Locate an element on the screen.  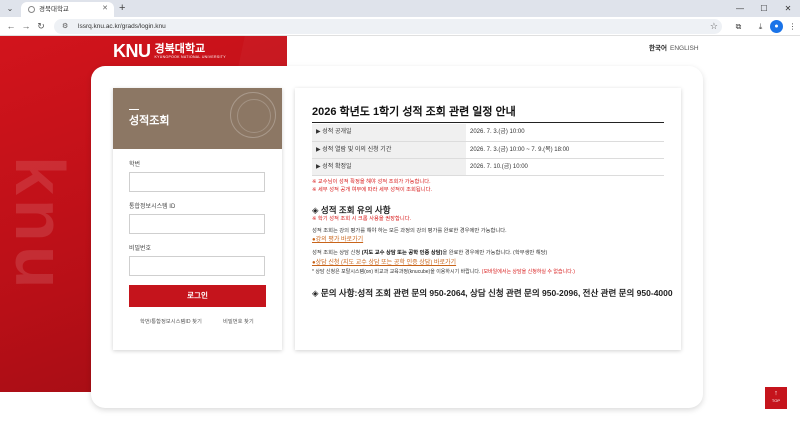
student-id-input is located at coordinates (197, 182).